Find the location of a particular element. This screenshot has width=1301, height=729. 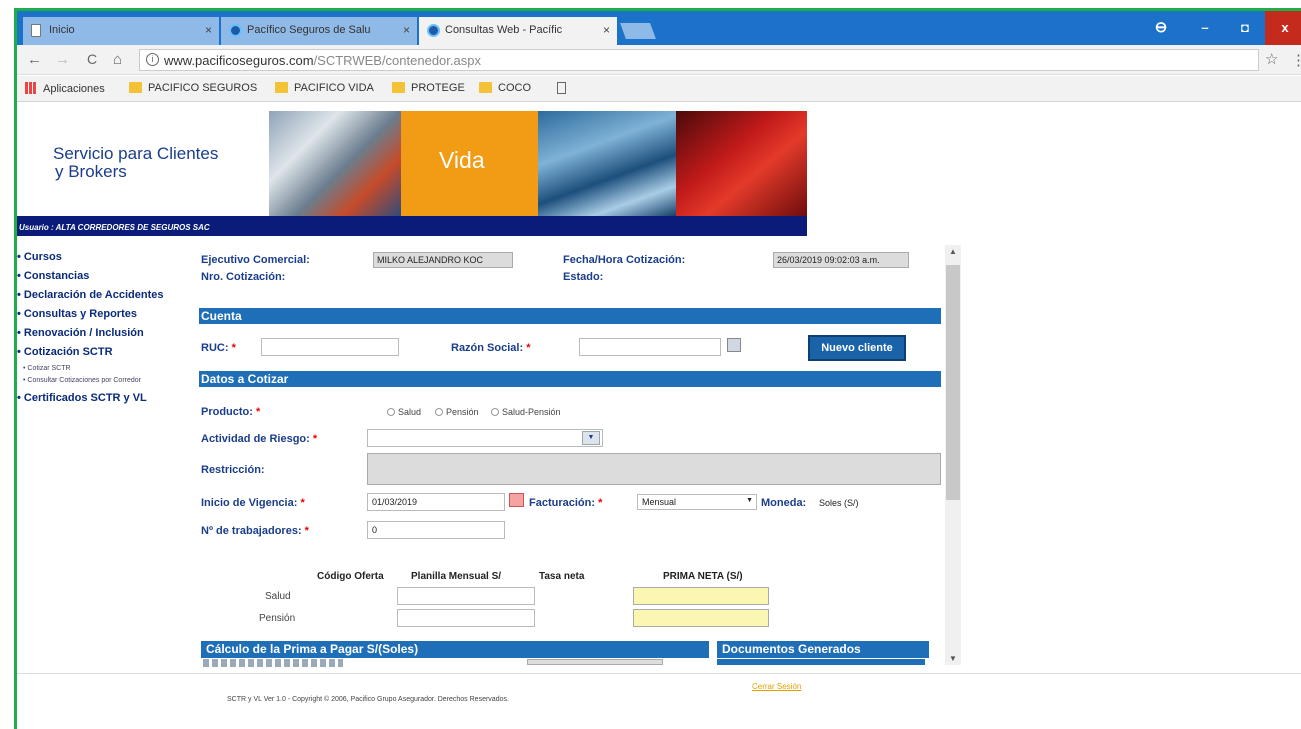

sidebar-item-constancias: • Constancias is located at coordinates (108, 279).